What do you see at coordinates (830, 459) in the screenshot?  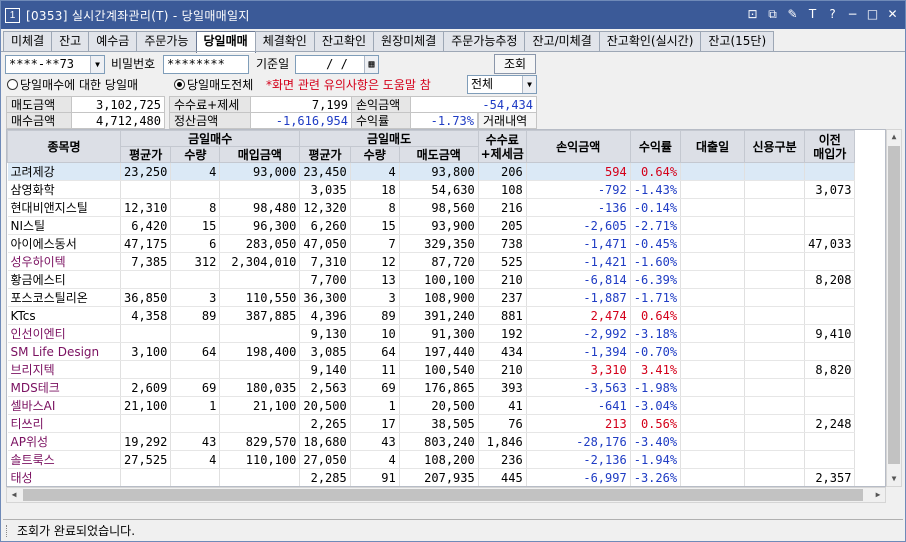 I see `cell-prev-price` at bounding box center [830, 459].